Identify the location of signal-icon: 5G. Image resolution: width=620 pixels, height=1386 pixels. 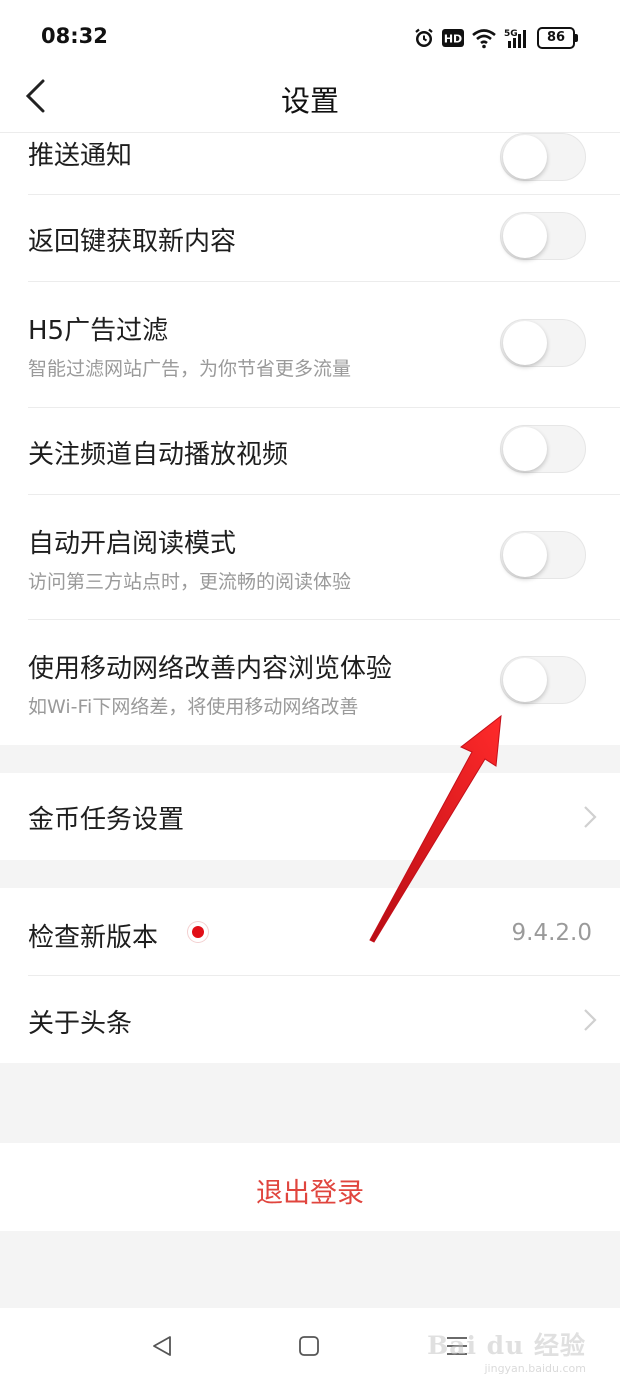
(517, 38).